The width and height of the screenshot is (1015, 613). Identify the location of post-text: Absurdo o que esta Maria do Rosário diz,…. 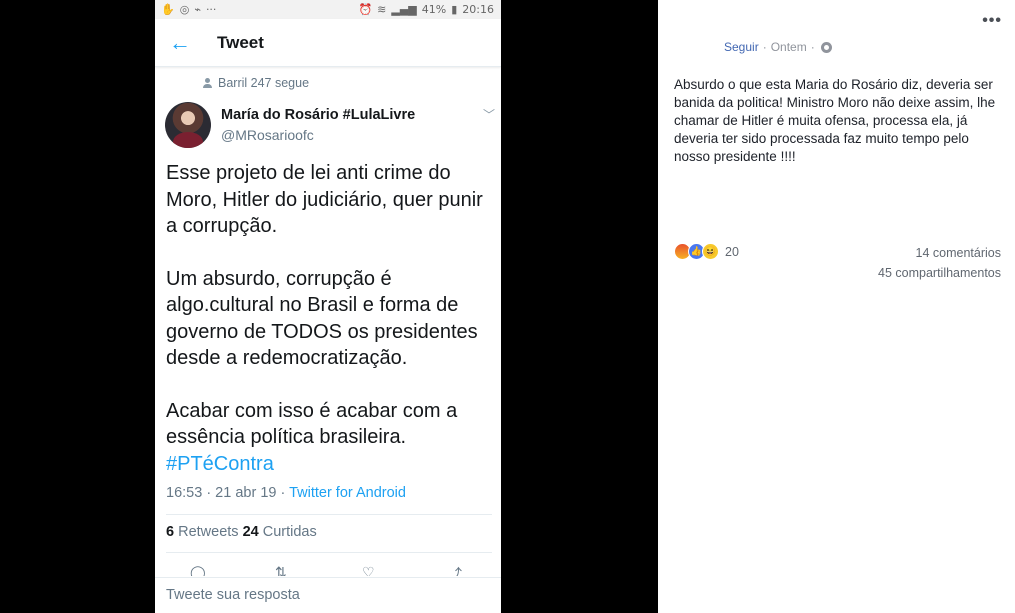
(835, 120).